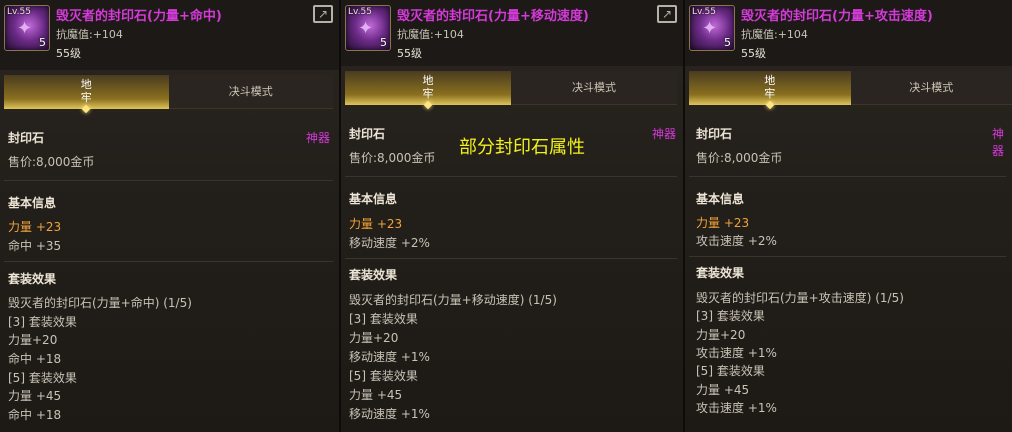  I want to click on item-name: 毁灭者的封印石(力量+命中), so click(139, 16).